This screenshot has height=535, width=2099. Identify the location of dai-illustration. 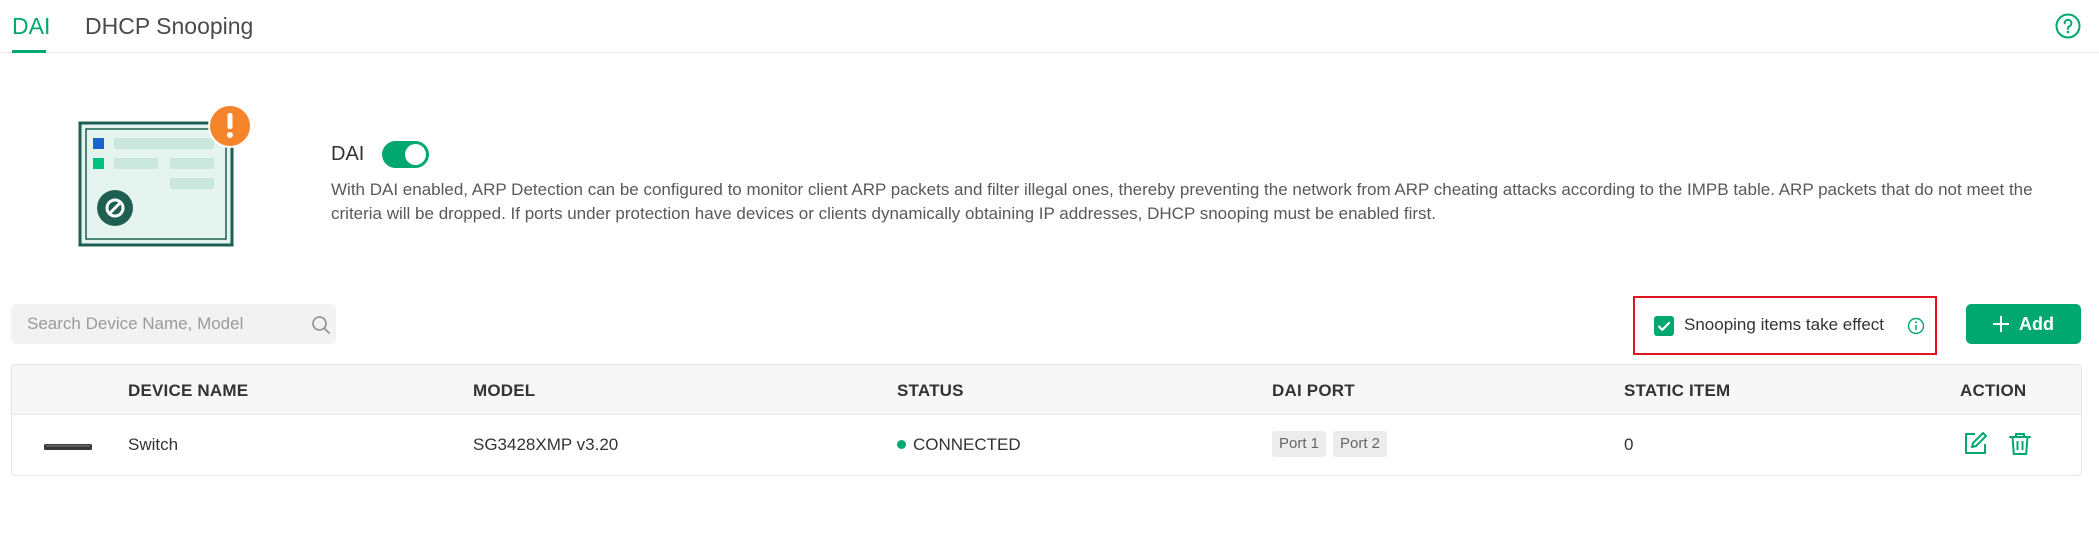
(165, 175).